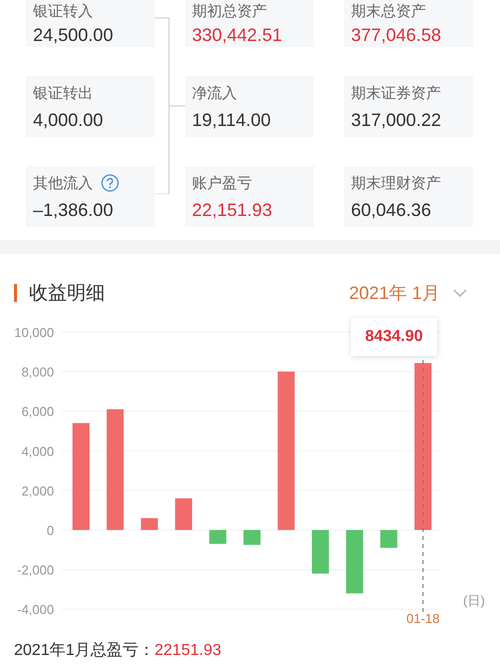 This screenshot has height=666, width=500. I want to click on axis-label: -4,000, so click(35, 610).